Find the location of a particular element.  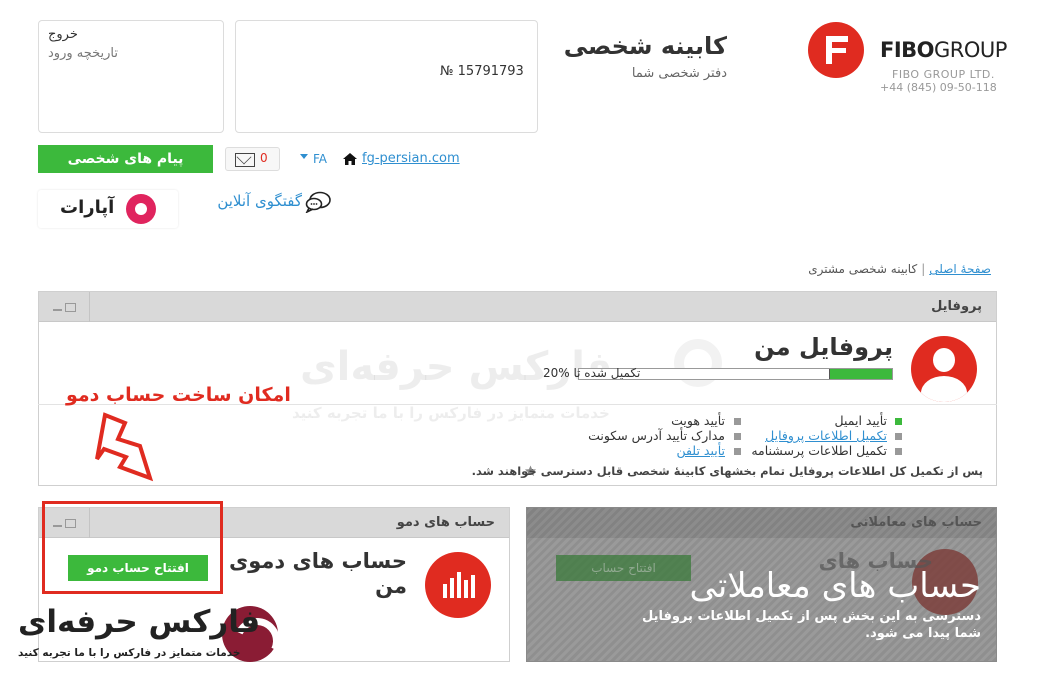

language-selector: FA is located at coordinates (320, 159).